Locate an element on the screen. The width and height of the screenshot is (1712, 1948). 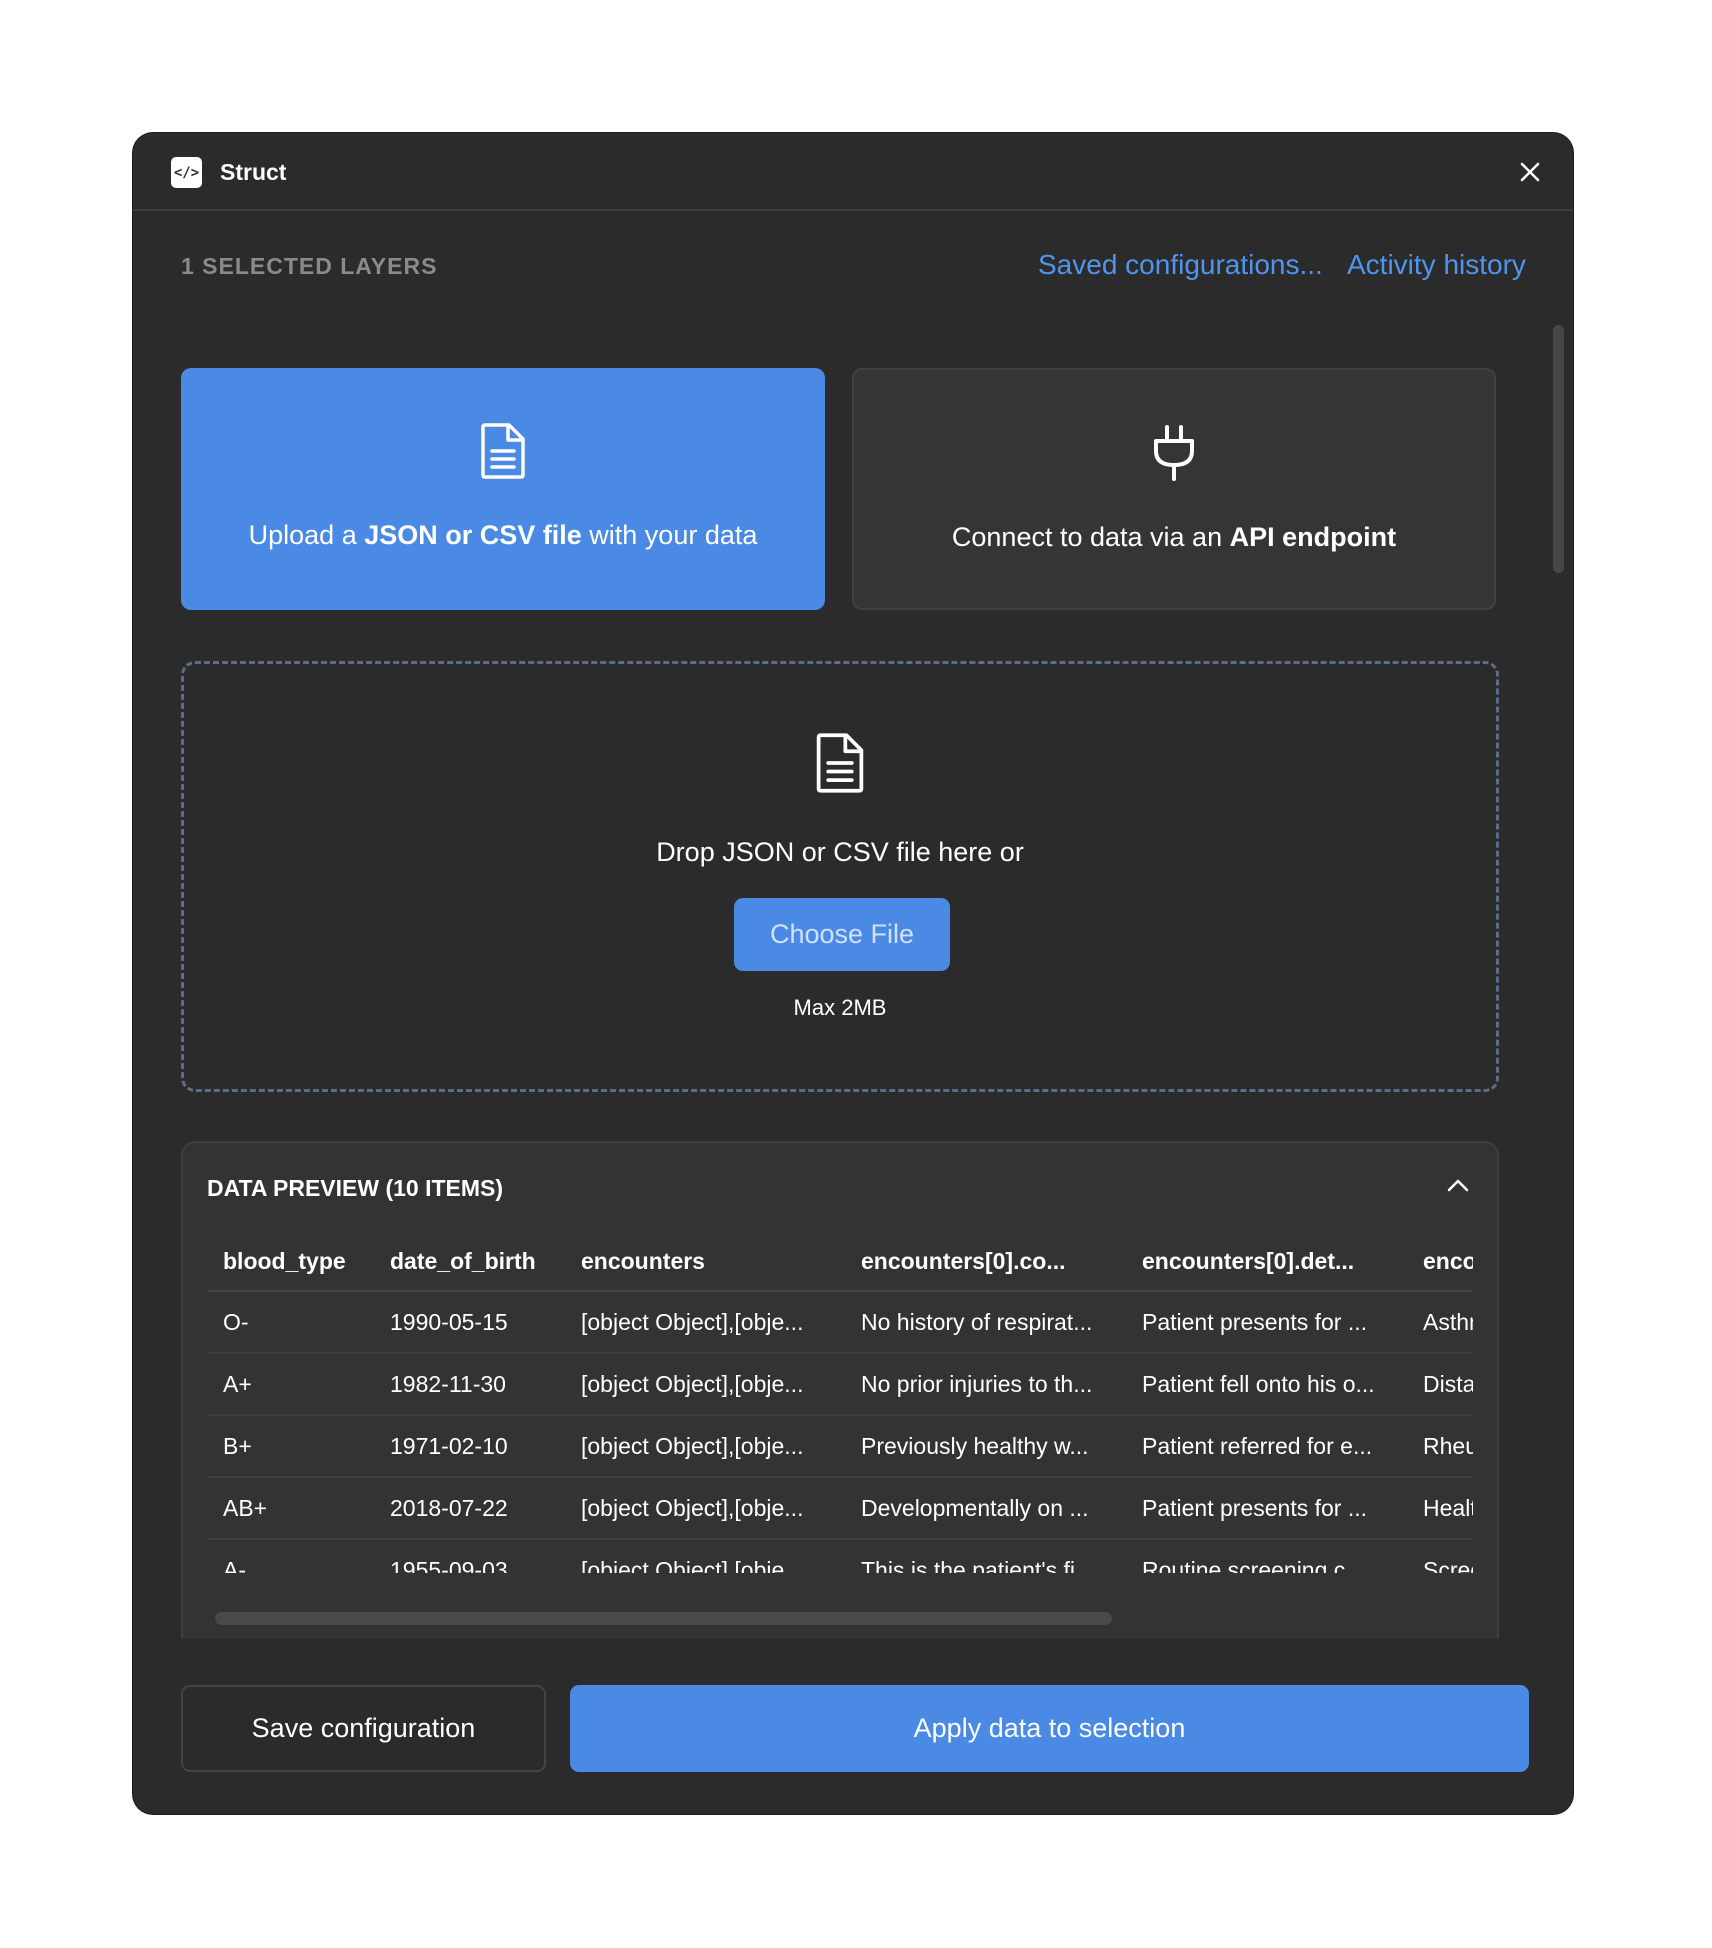
table-cell: A- is located at coordinates (290, 1556).